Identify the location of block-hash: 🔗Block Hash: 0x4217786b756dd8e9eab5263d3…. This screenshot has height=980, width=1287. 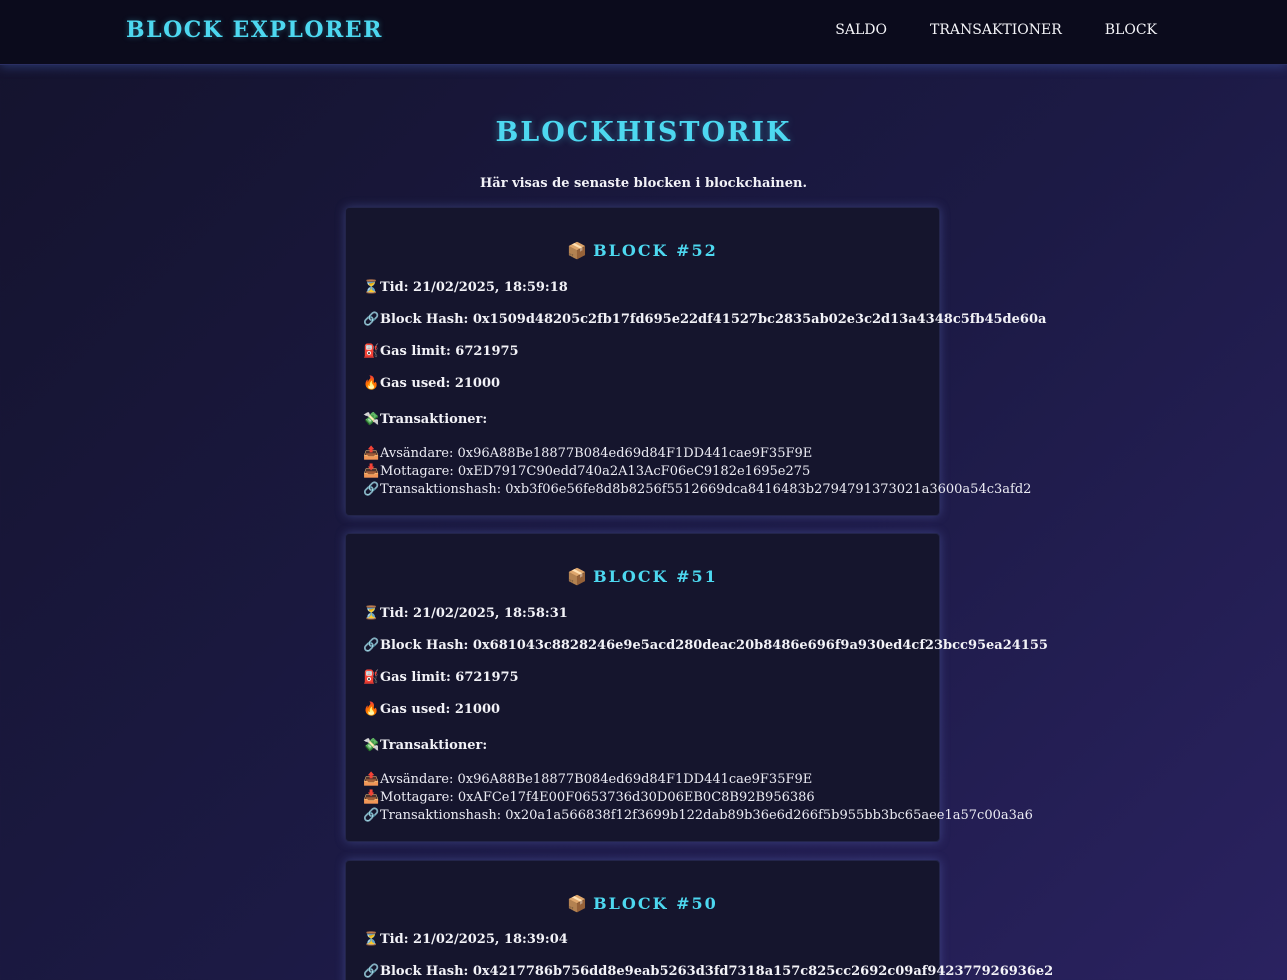
(708, 971).